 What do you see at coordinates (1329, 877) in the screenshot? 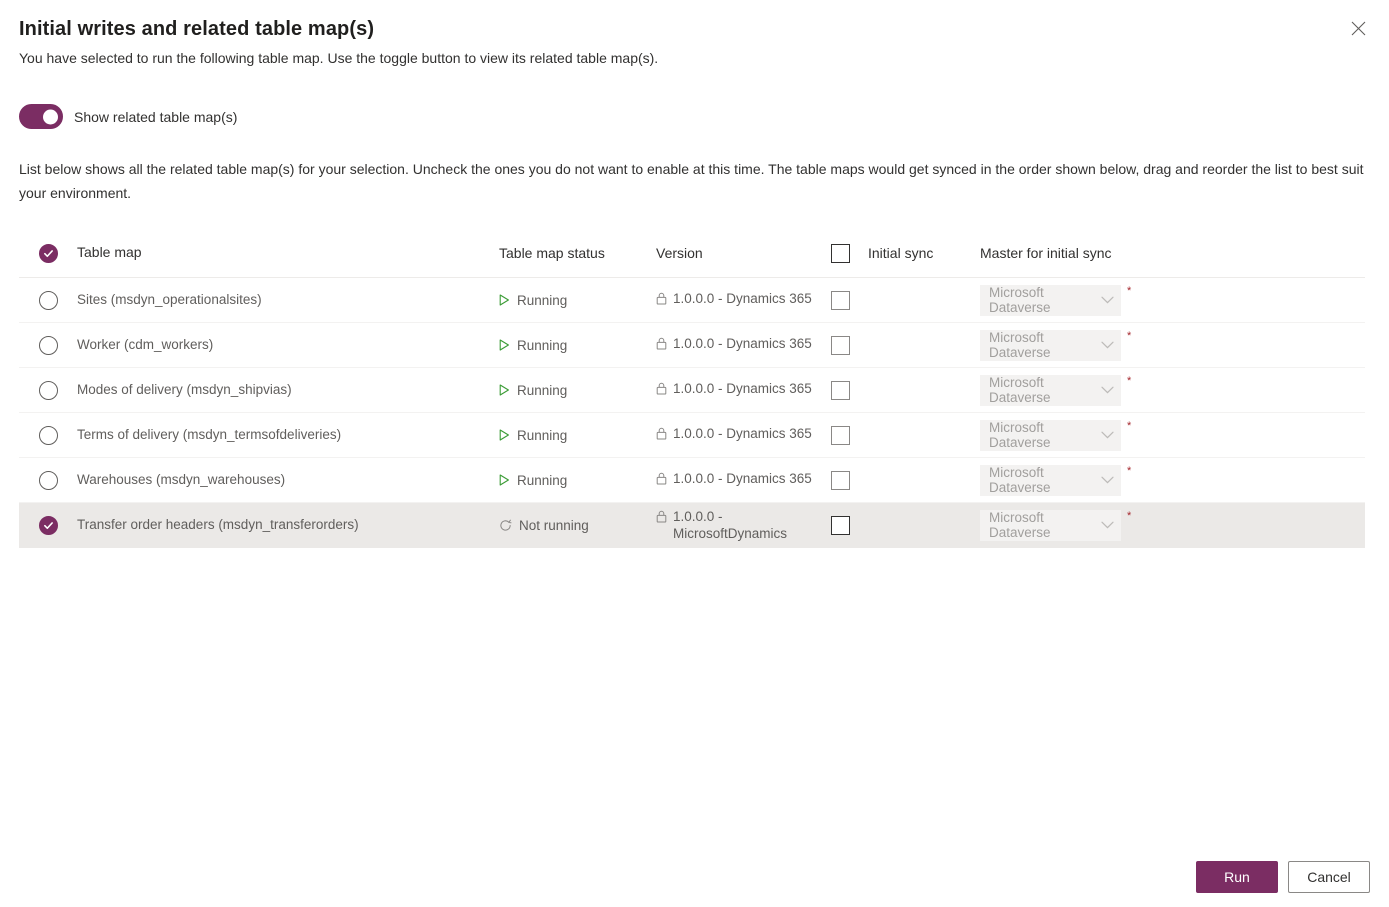
I see `cancel-button: Cancel` at bounding box center [1329, 877].